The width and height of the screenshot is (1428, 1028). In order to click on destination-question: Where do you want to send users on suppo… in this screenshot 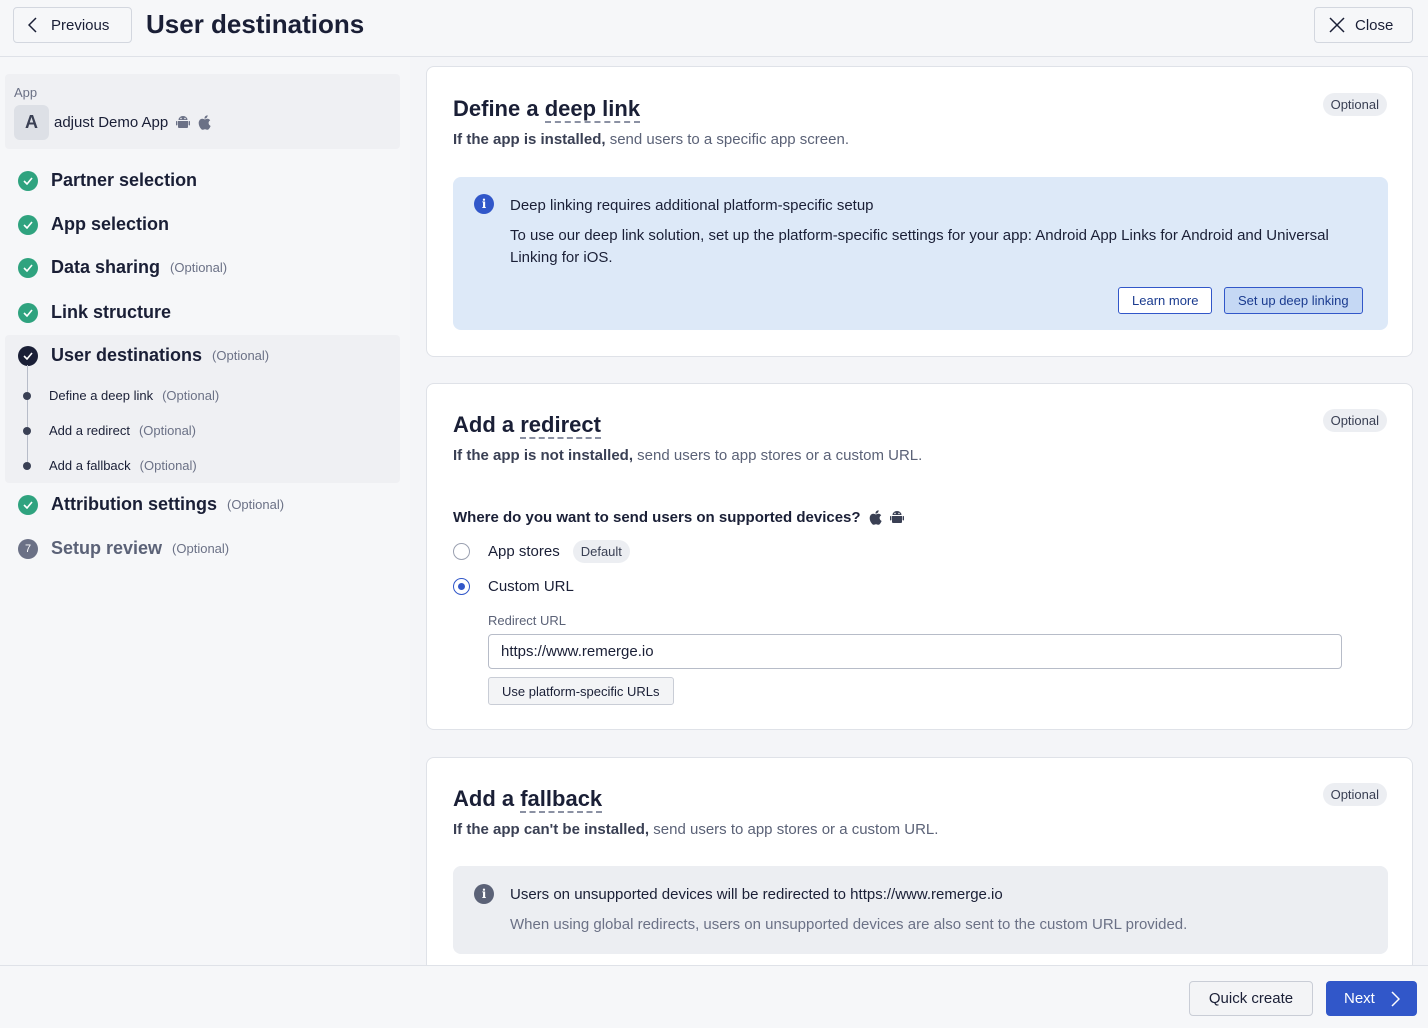, I will do `click(678, 517)`.